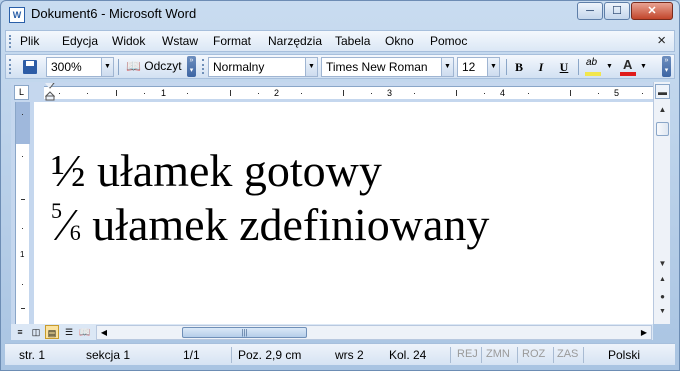  I want to click on menu-edycja: Edycja, so click(80, 41).